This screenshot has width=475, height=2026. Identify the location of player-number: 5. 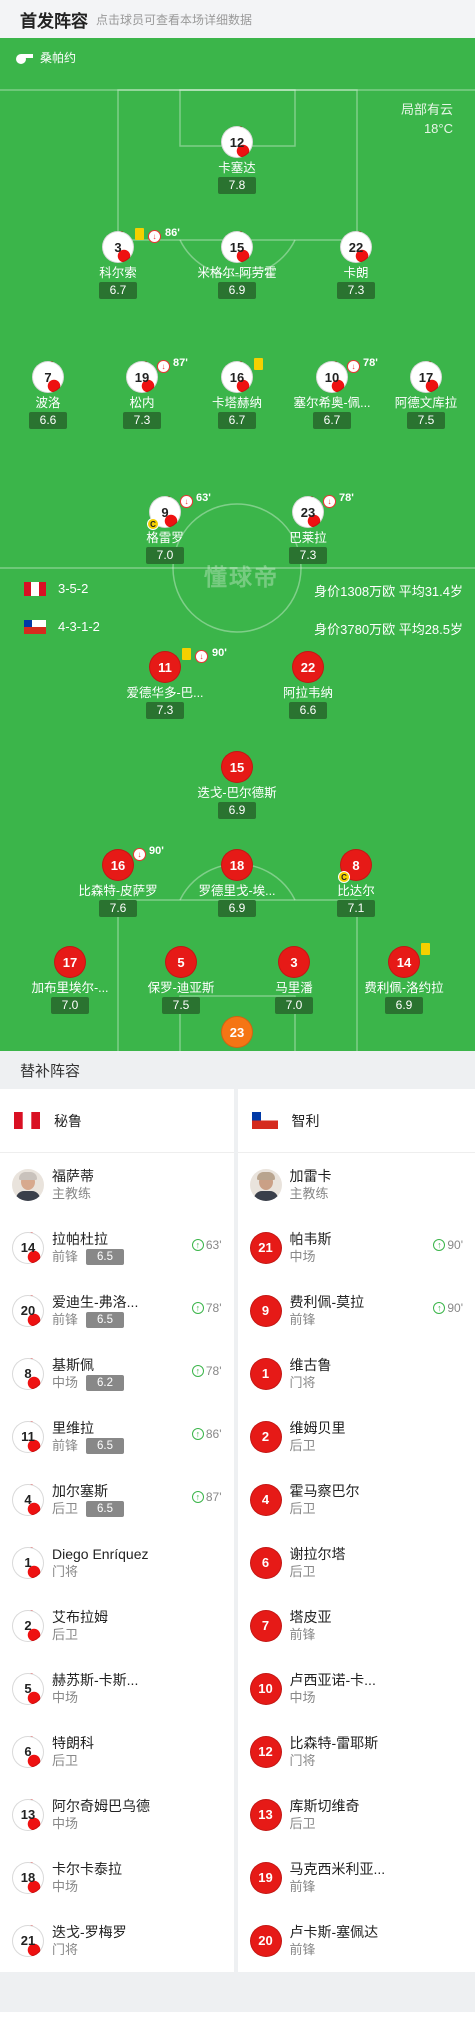
(181, 962).